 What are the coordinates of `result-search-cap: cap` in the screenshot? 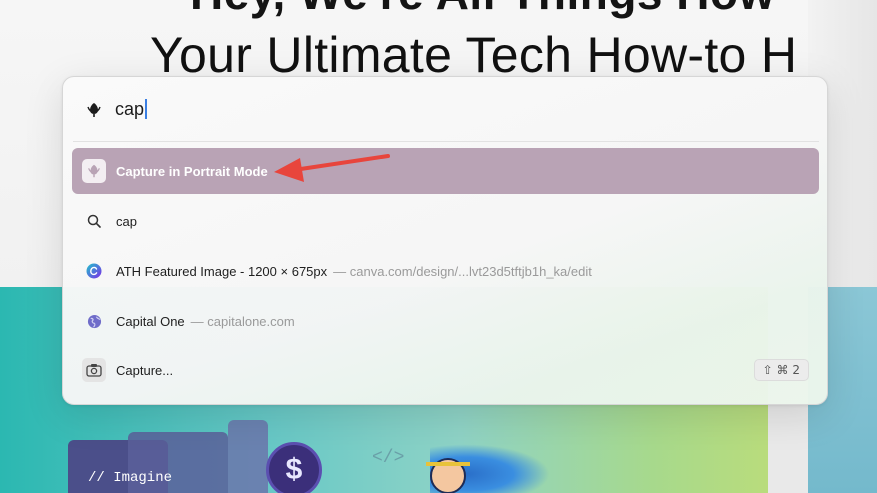 It's located at (445, 221).